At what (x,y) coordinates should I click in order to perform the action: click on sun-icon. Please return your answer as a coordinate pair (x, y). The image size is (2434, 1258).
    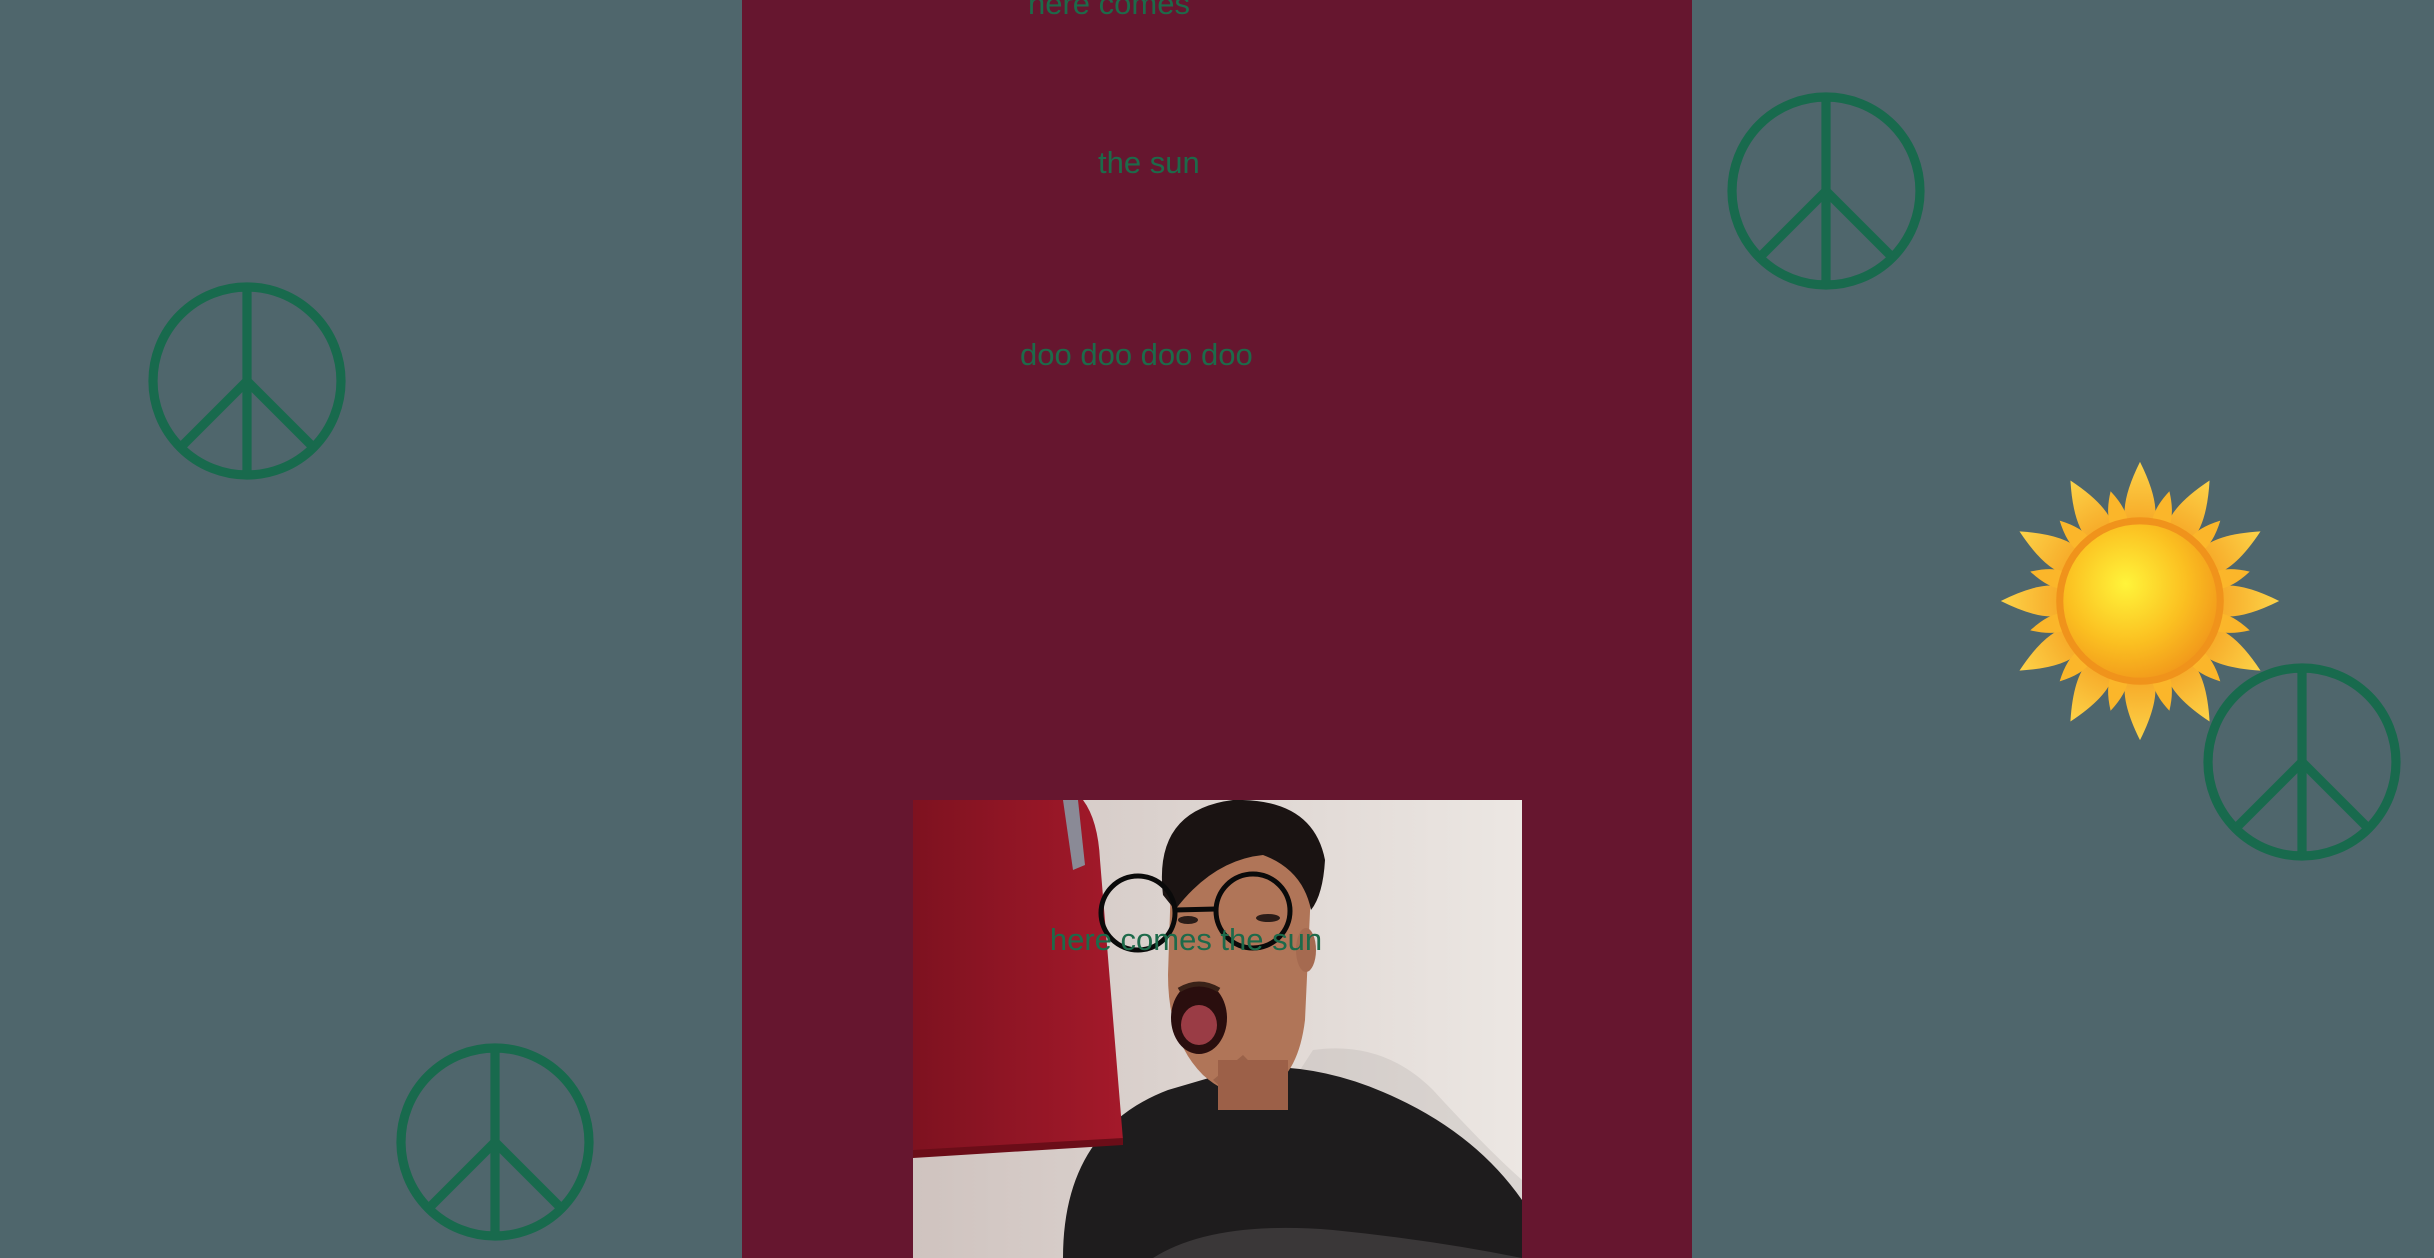
    Looking at the image, I should click on (2140, 601).